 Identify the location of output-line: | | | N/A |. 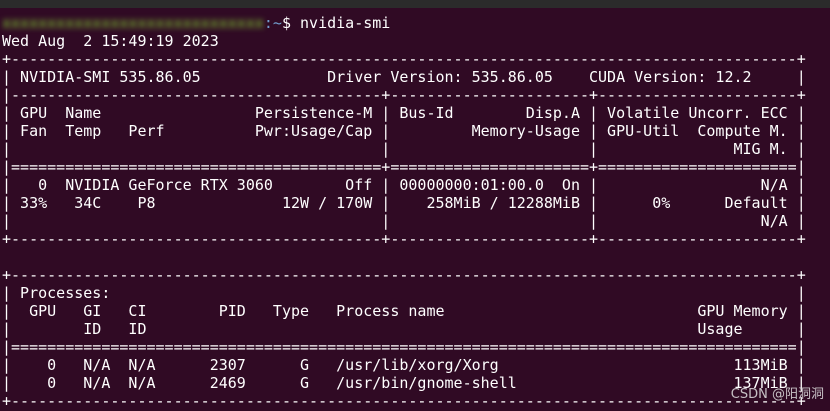
(404, 221).